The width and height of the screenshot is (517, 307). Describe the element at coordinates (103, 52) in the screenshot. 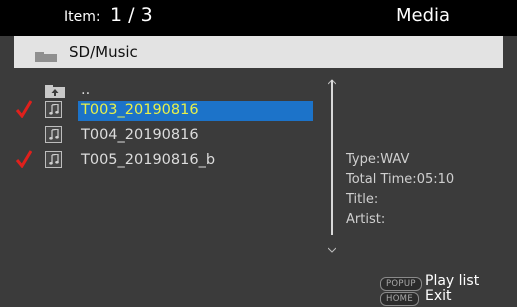

I see `current-path: SD/Music` at that location.